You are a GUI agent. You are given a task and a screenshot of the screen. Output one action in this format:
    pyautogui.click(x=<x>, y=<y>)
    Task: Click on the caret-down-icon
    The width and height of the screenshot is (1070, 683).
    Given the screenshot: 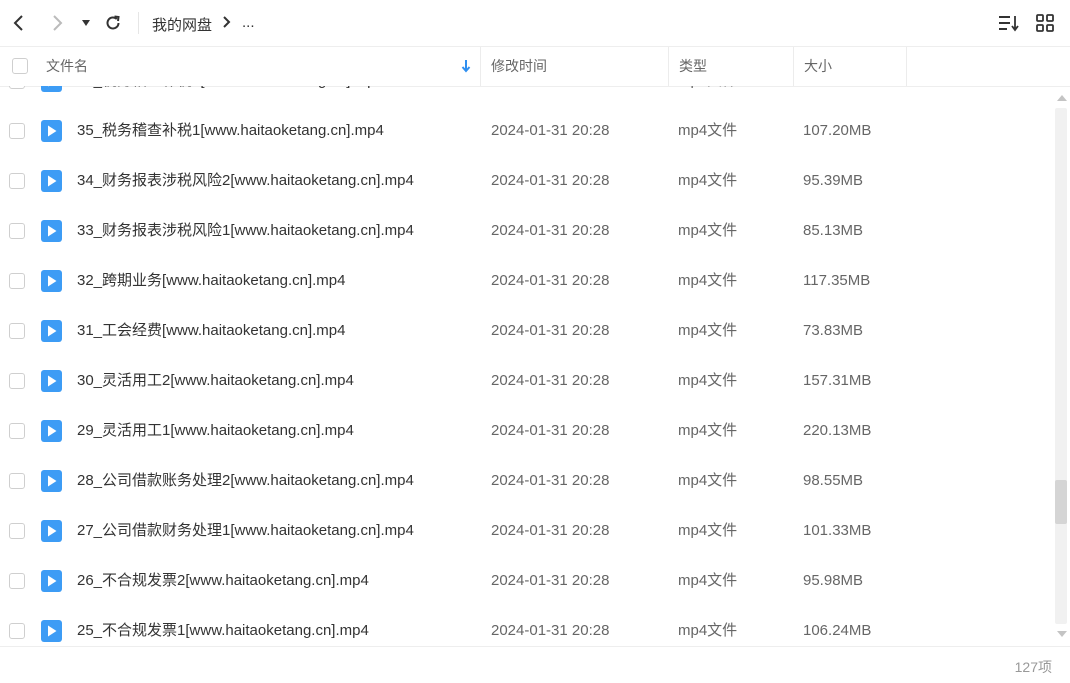 What is the action you would take?
    pyautogui.click(x=86, y=23)
    